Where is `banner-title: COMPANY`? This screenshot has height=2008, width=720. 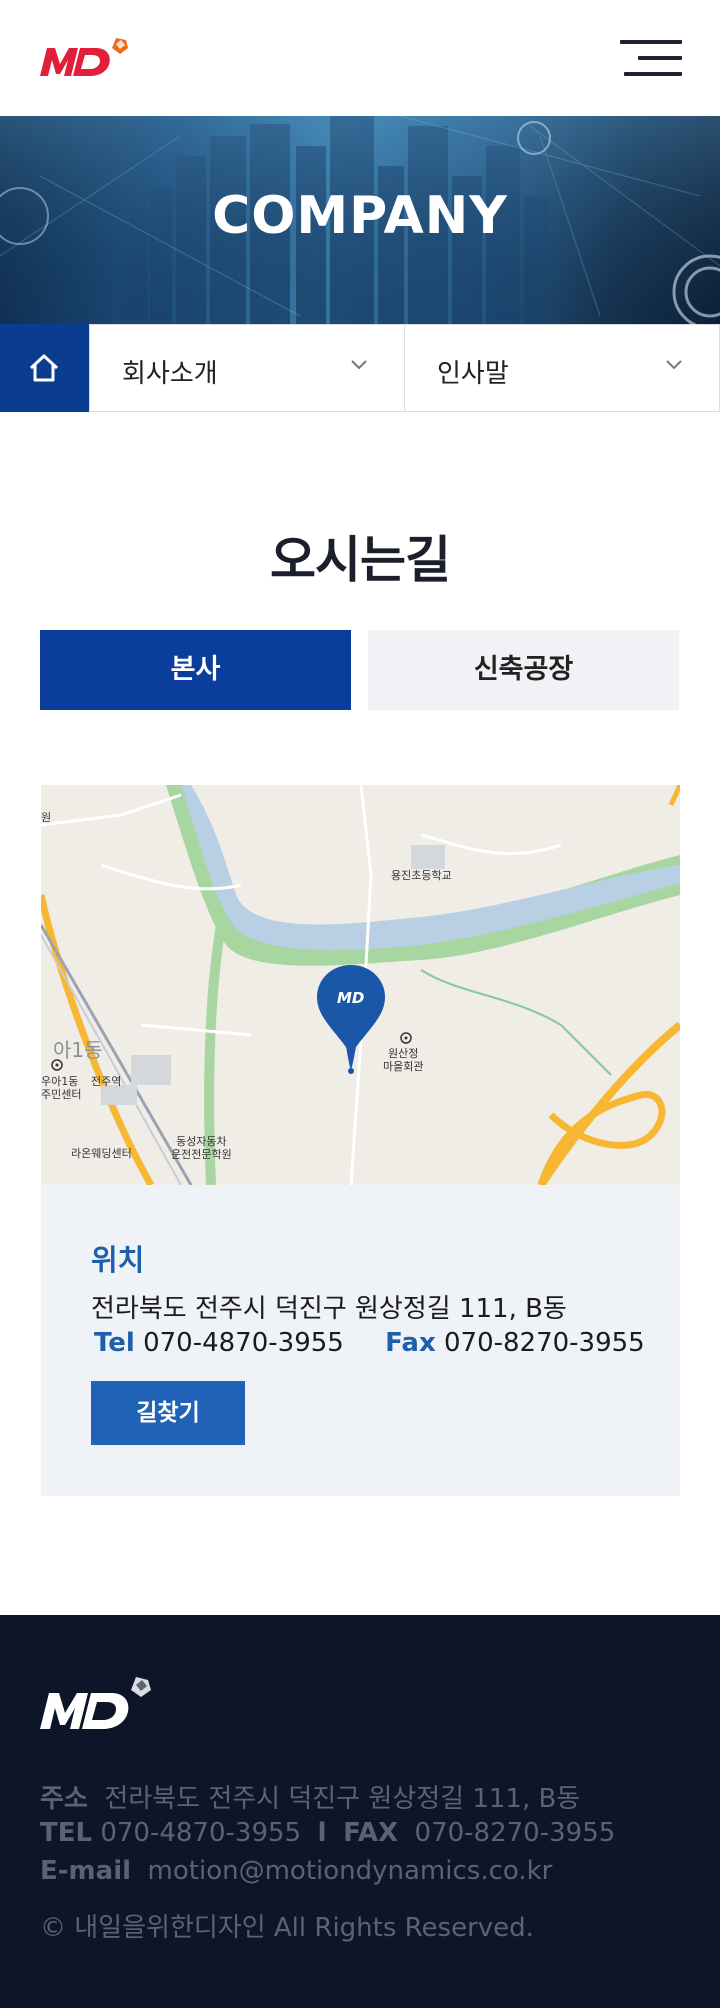 banner-title: COMPANY is located at coordinates (360, 216).